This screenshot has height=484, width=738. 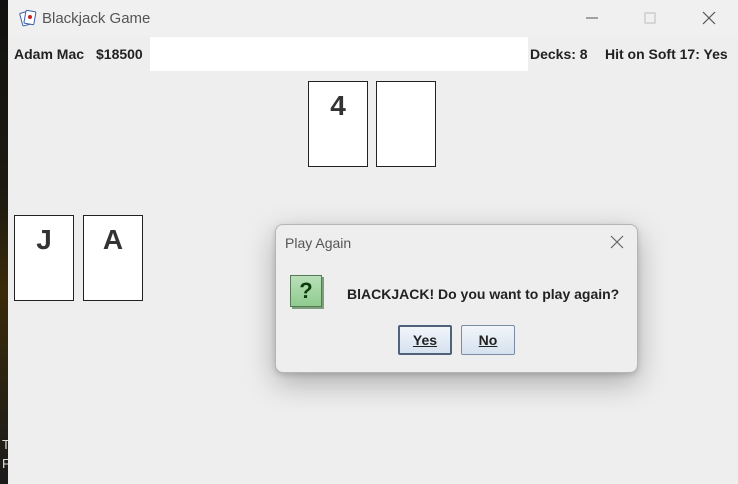 I want to click on maximize-icon, so click(x=650, y=18).